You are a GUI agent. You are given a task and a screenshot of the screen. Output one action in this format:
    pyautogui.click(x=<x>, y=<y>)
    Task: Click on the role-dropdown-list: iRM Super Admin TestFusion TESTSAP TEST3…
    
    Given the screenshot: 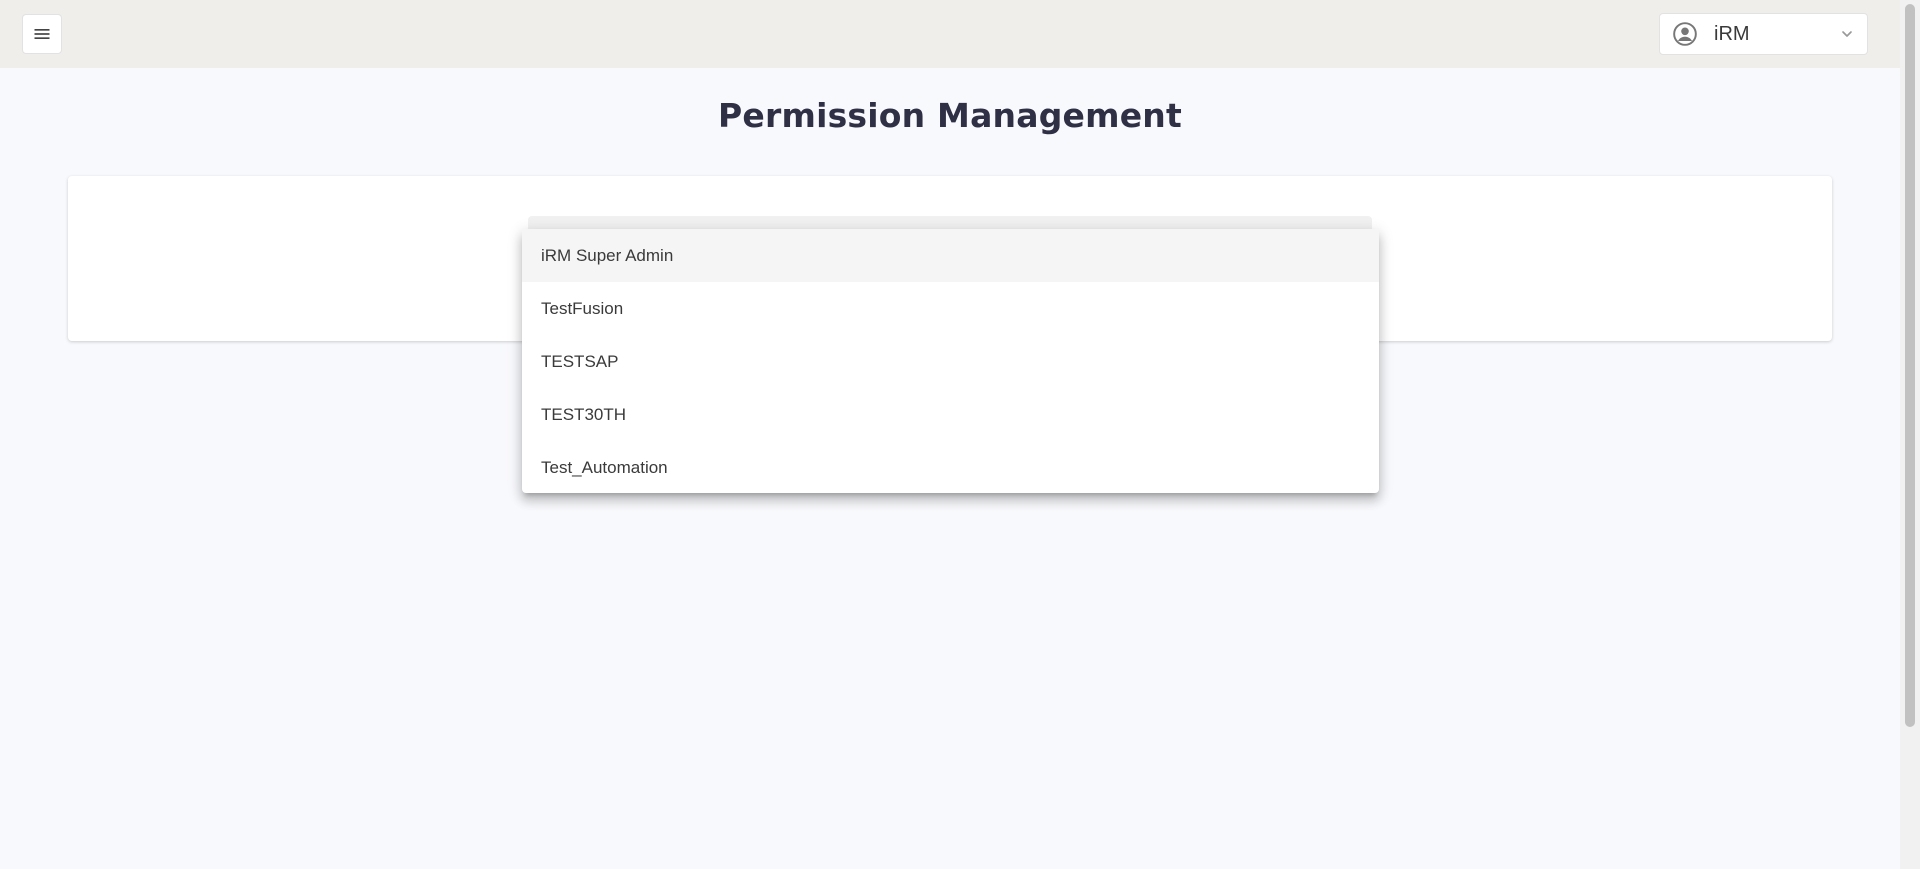 What is the action you would take?
    pyautogui.click(x=950, y=361)
    